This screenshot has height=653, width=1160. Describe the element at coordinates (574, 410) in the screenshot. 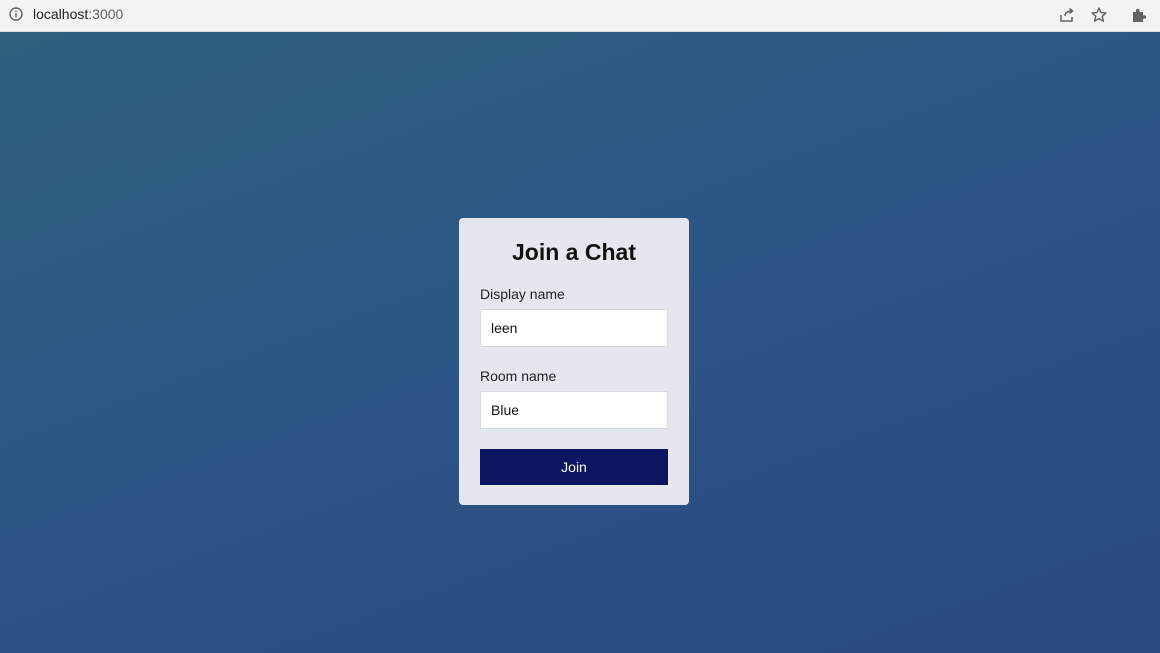

I see `room-name-input` at that location.